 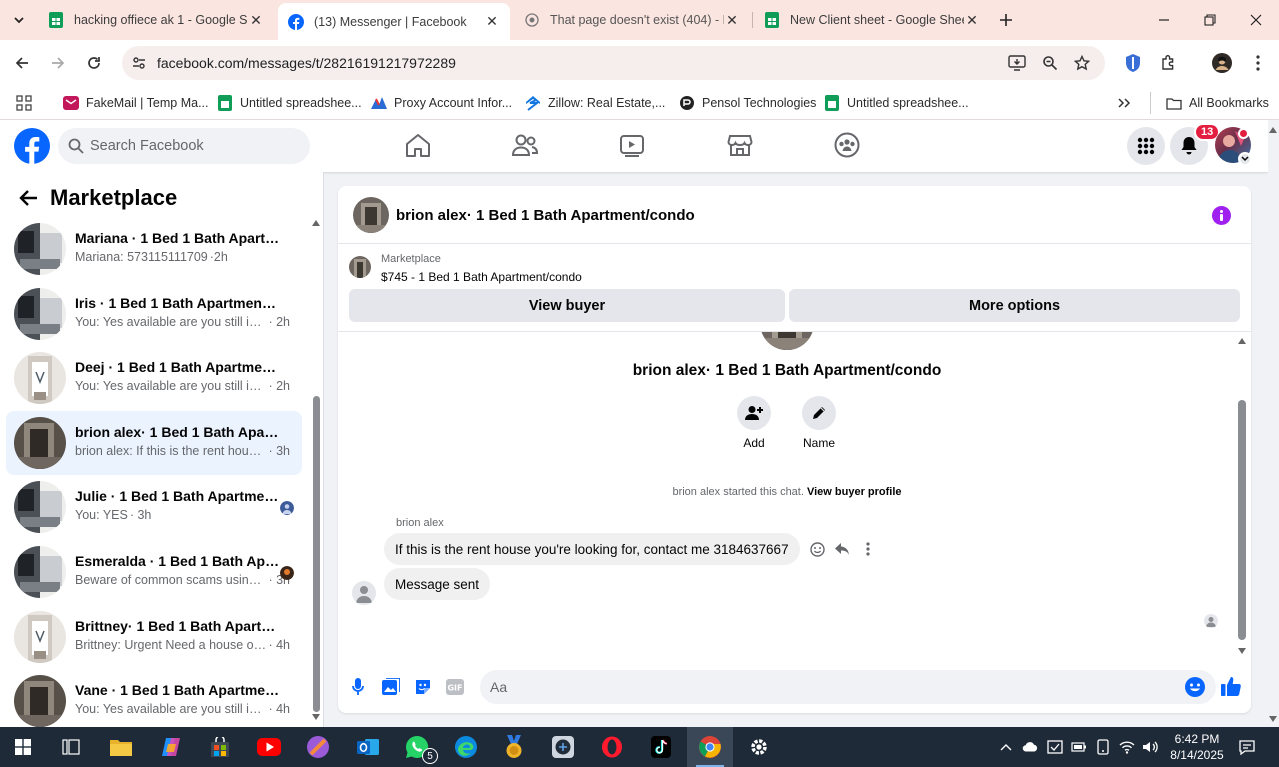 What do you see at coordinates (391, 687) in the screenshot?
I see `photo-icon` at bounding box center [391, 687].